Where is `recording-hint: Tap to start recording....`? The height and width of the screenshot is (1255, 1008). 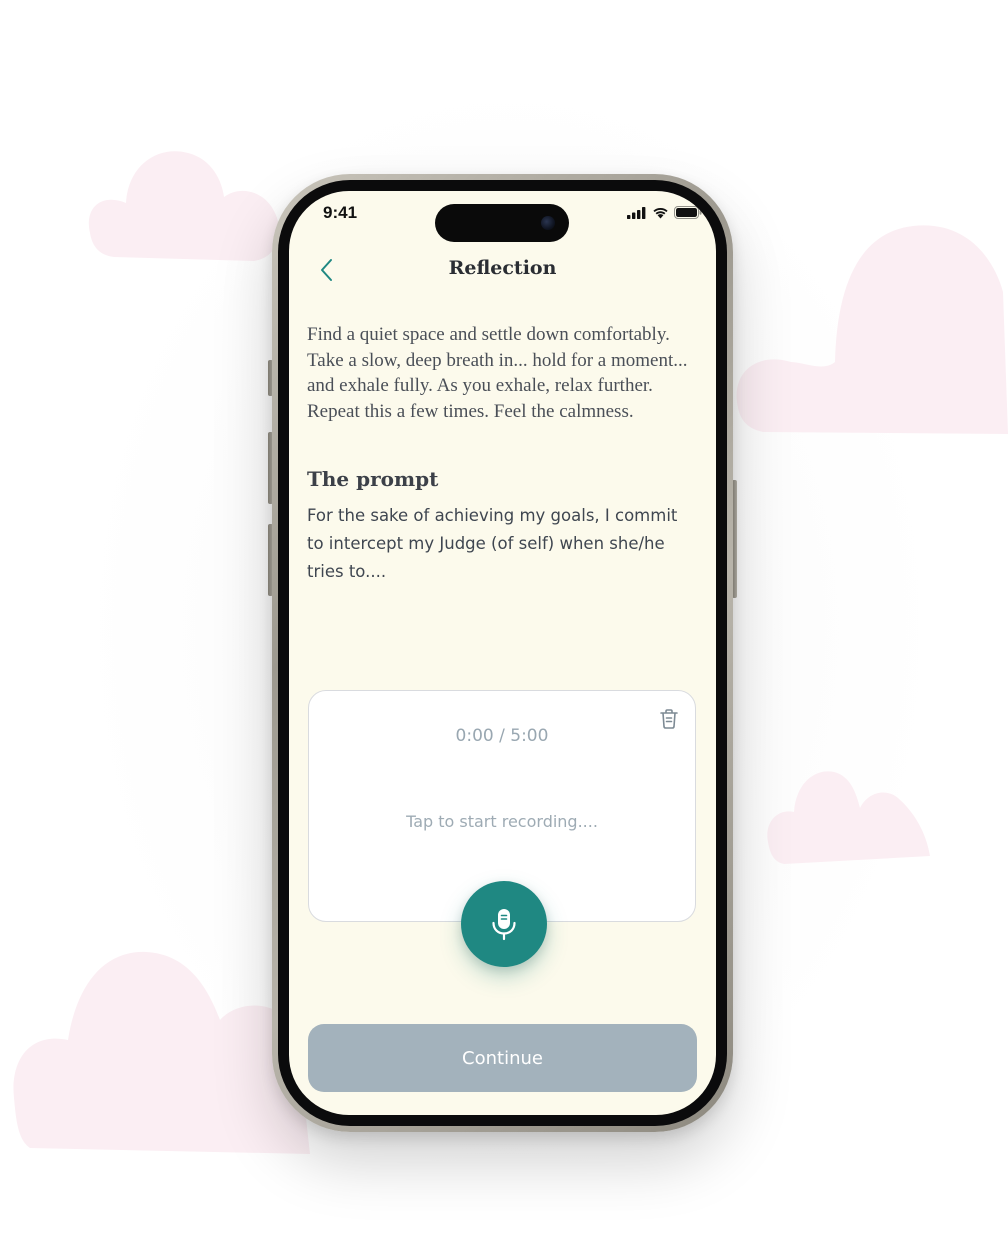 recording-hint: Tap to start recording.... is located at coordinates (502, 821).